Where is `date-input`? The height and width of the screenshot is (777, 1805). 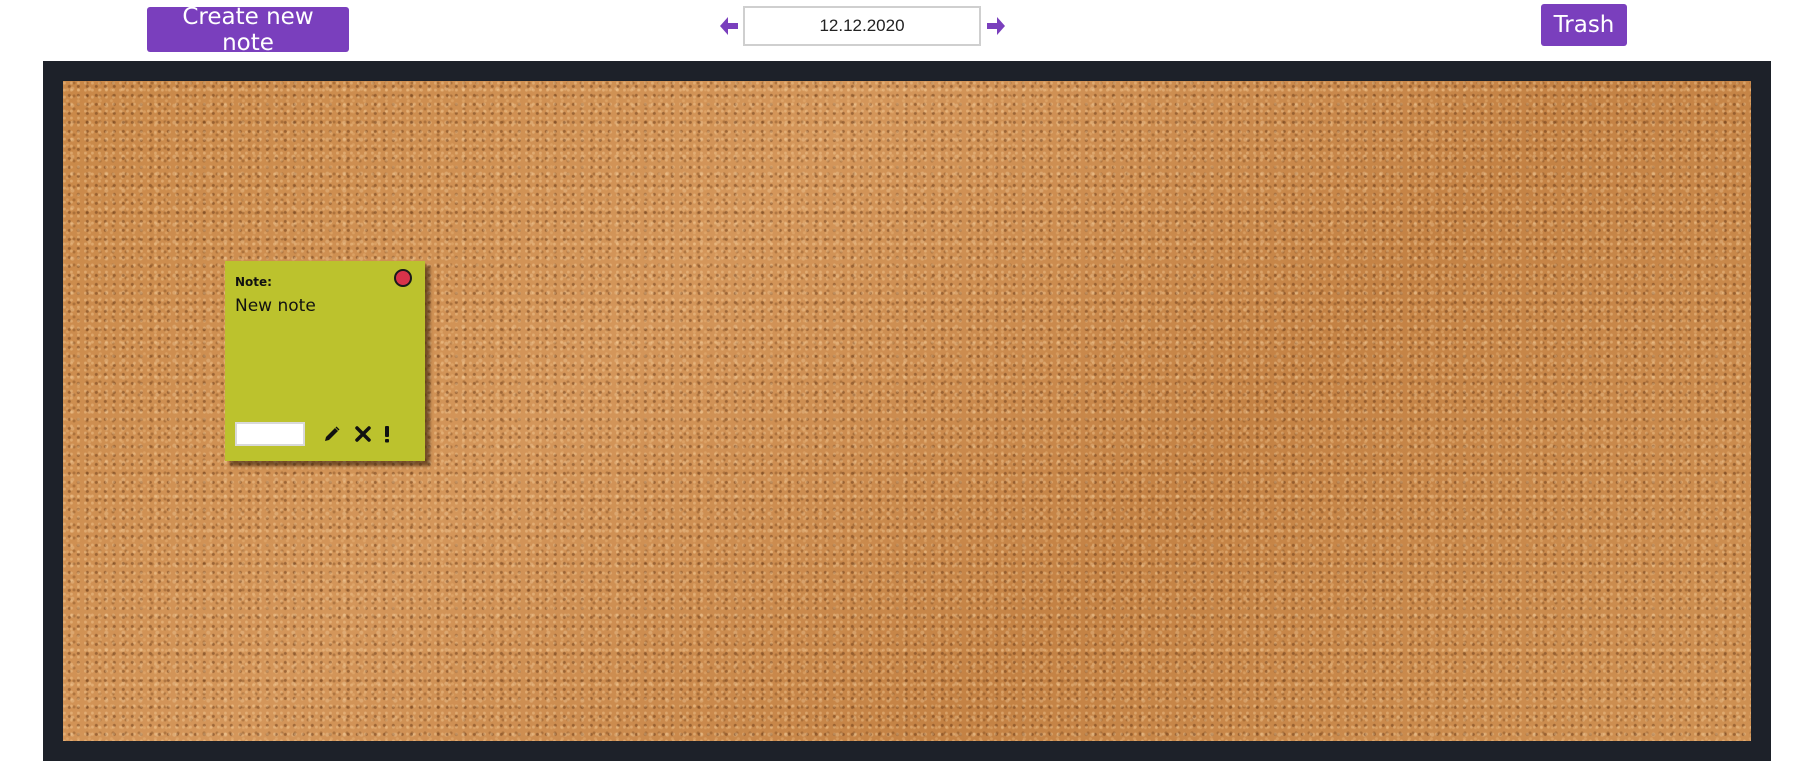
date-input is located at coordinates (862, 26).